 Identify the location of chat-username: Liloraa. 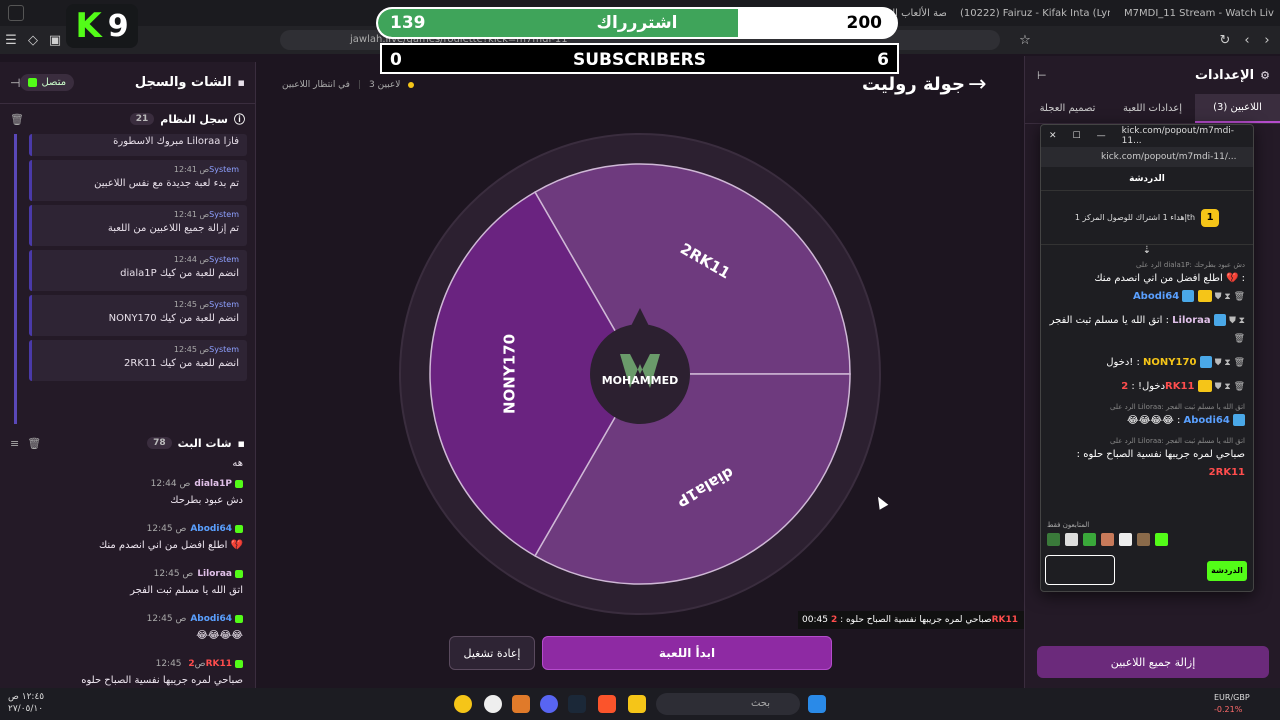
(214, 574).